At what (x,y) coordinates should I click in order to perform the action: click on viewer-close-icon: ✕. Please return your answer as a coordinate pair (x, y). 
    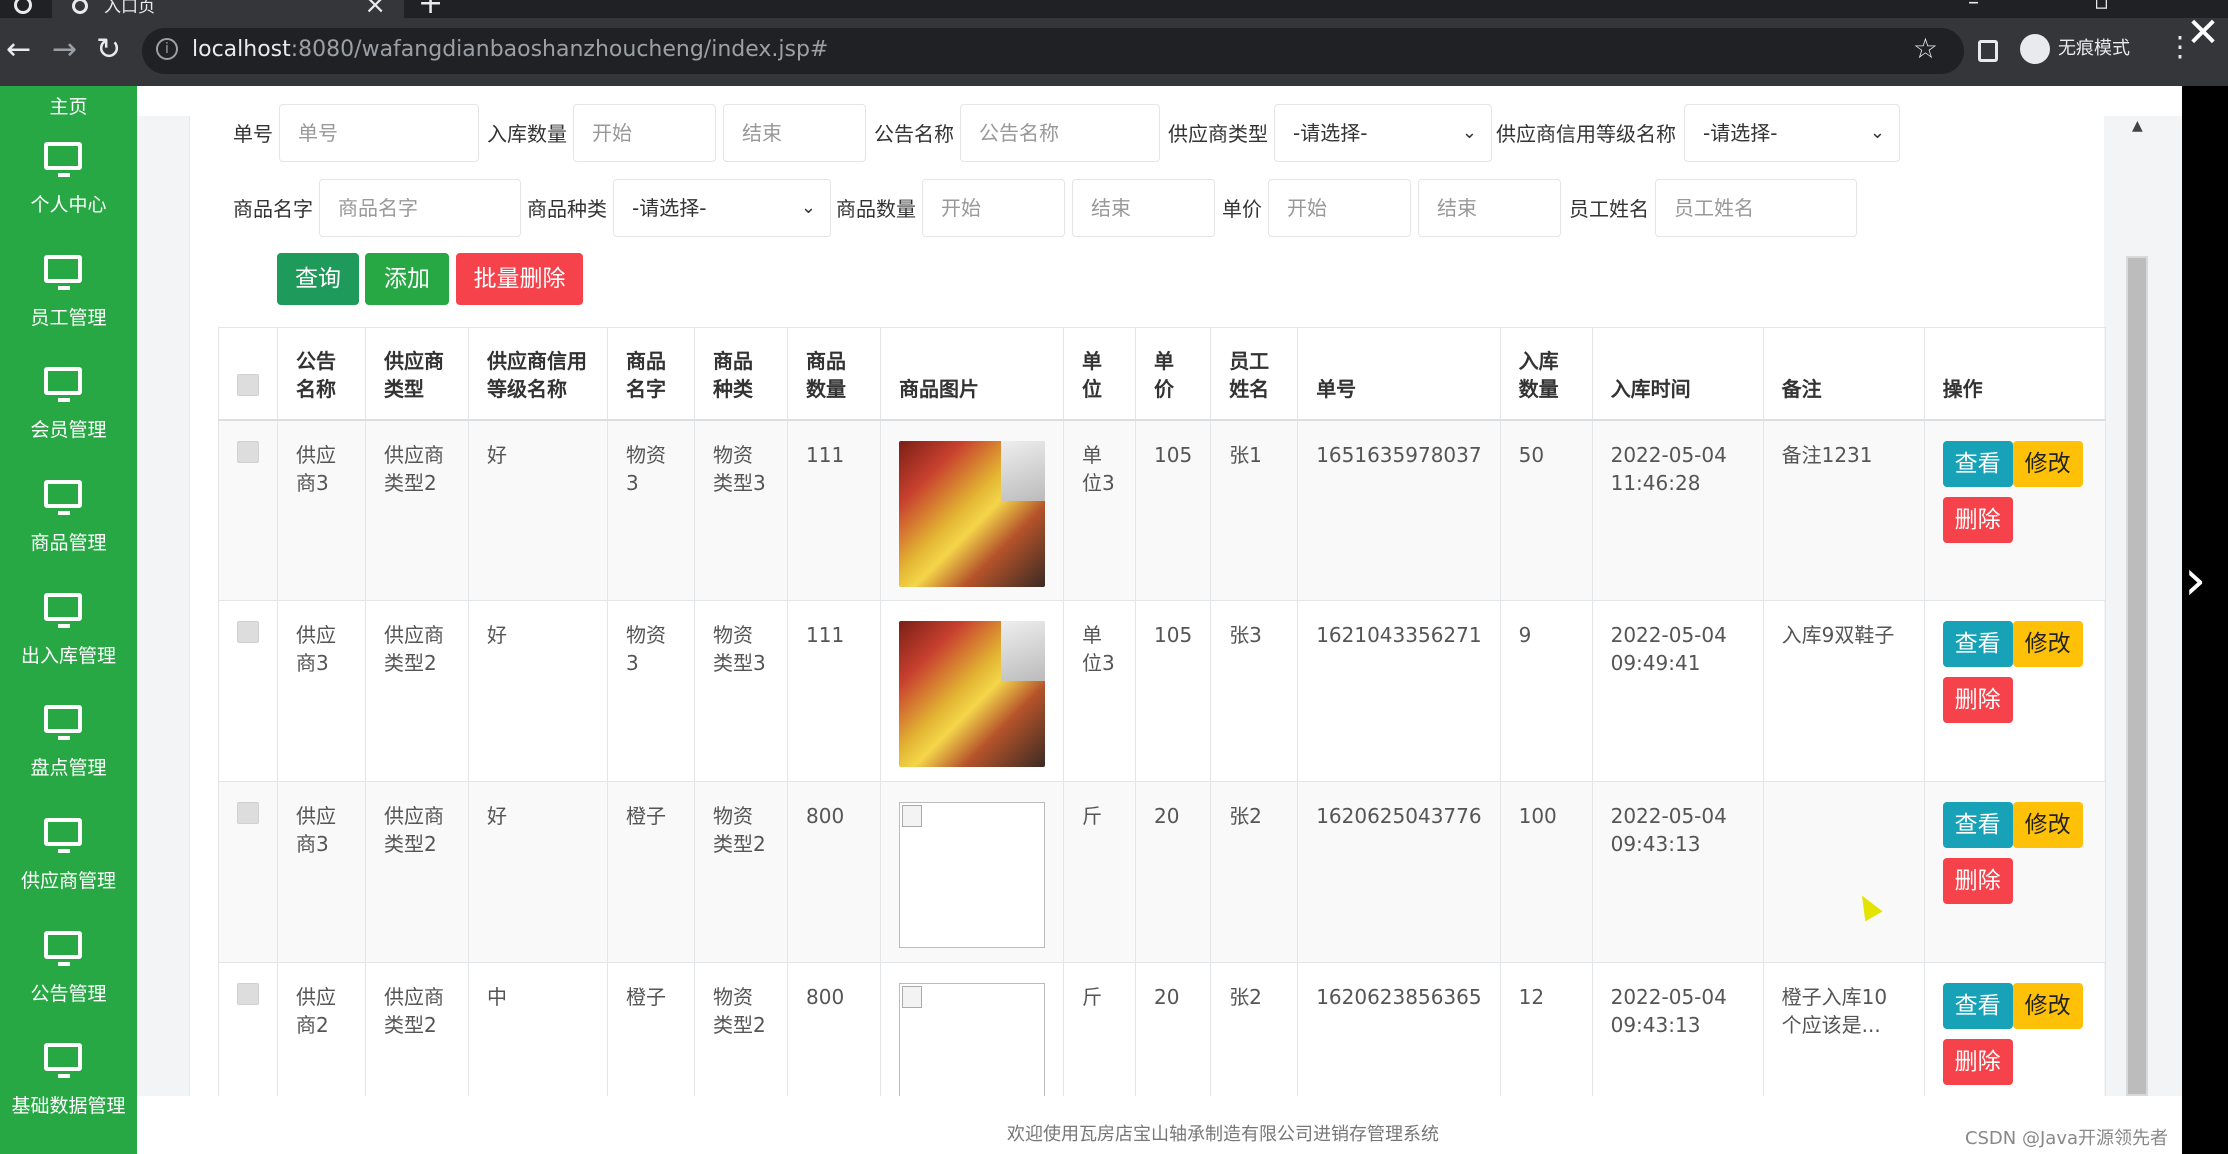
    Looking at the image, I should click on (2203, 35).